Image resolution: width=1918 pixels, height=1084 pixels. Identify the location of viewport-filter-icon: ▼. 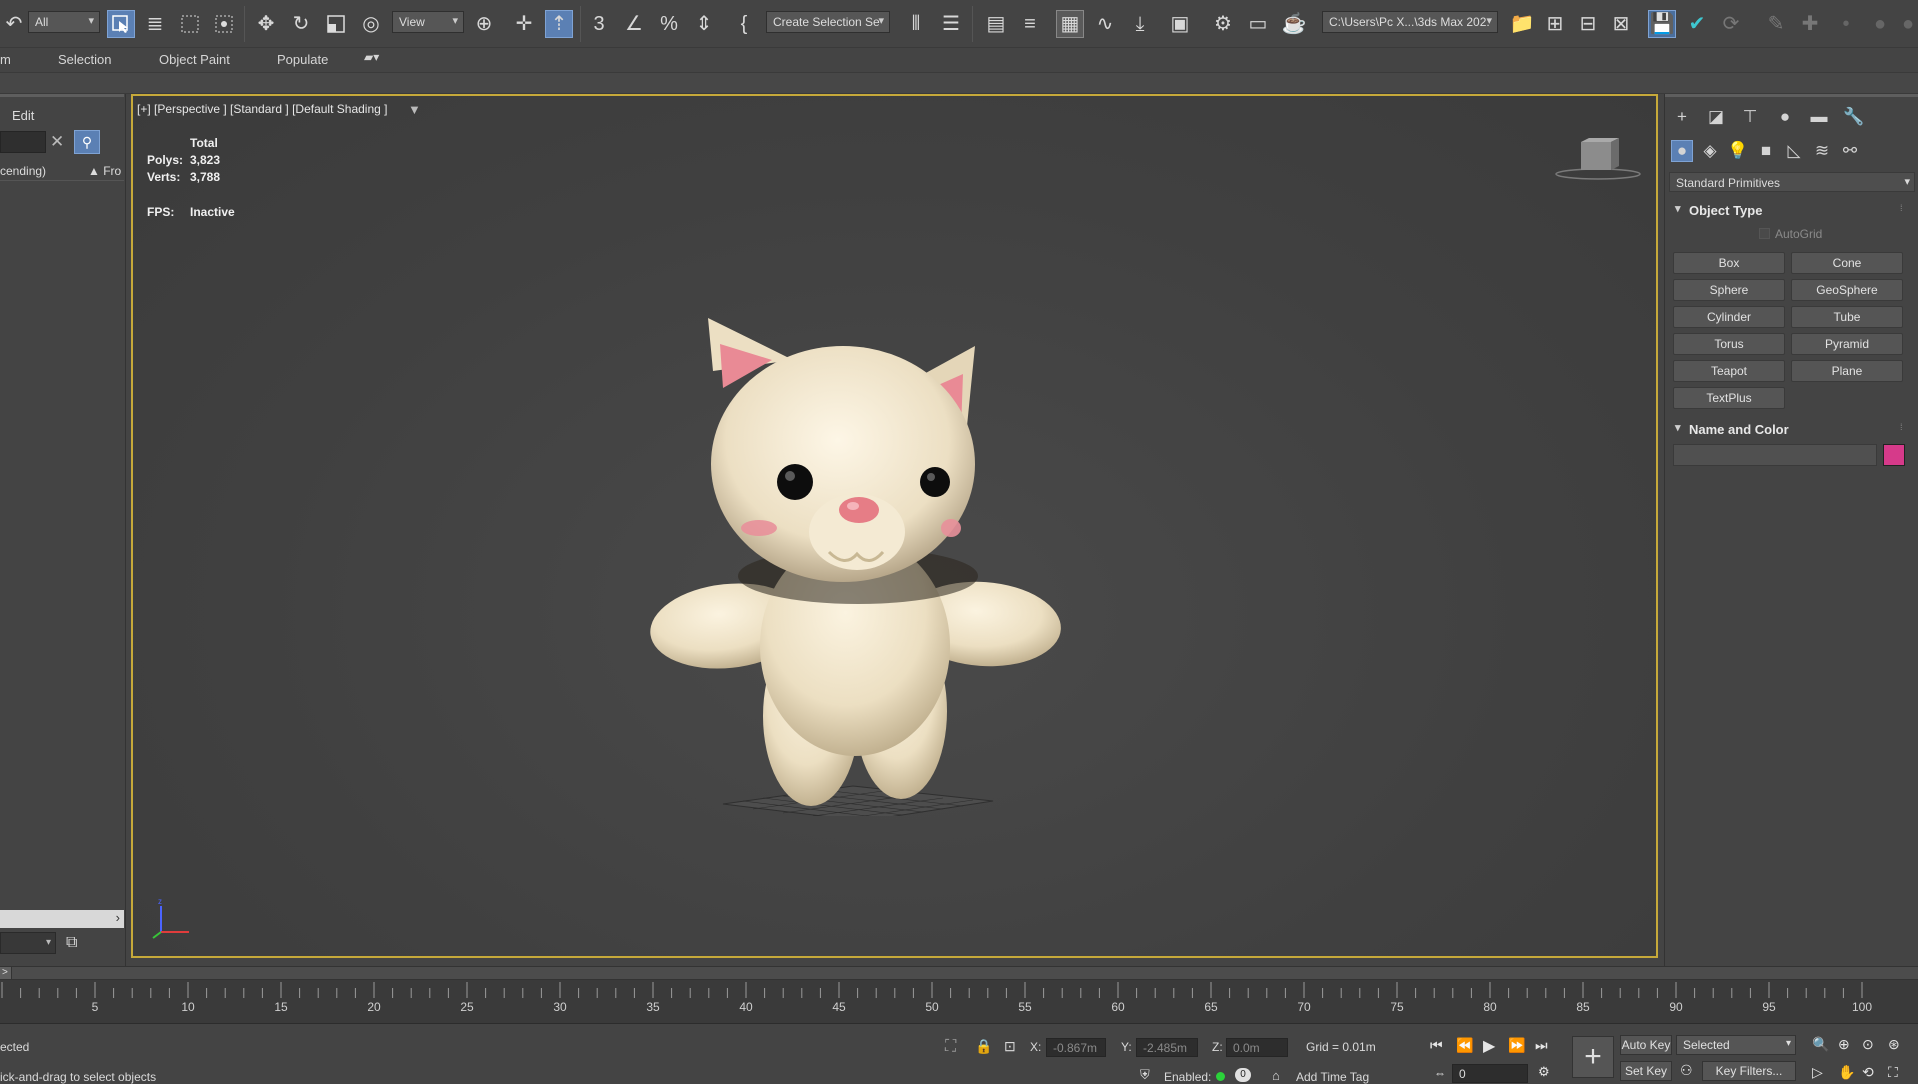
(414, 109).